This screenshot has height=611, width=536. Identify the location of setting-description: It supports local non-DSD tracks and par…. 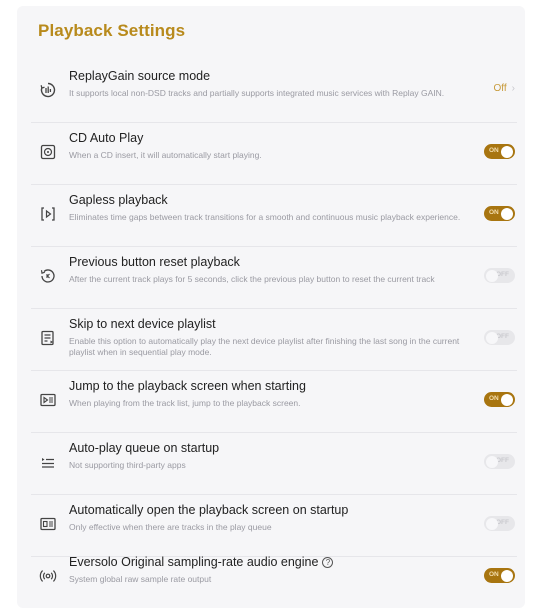
(257, 93).